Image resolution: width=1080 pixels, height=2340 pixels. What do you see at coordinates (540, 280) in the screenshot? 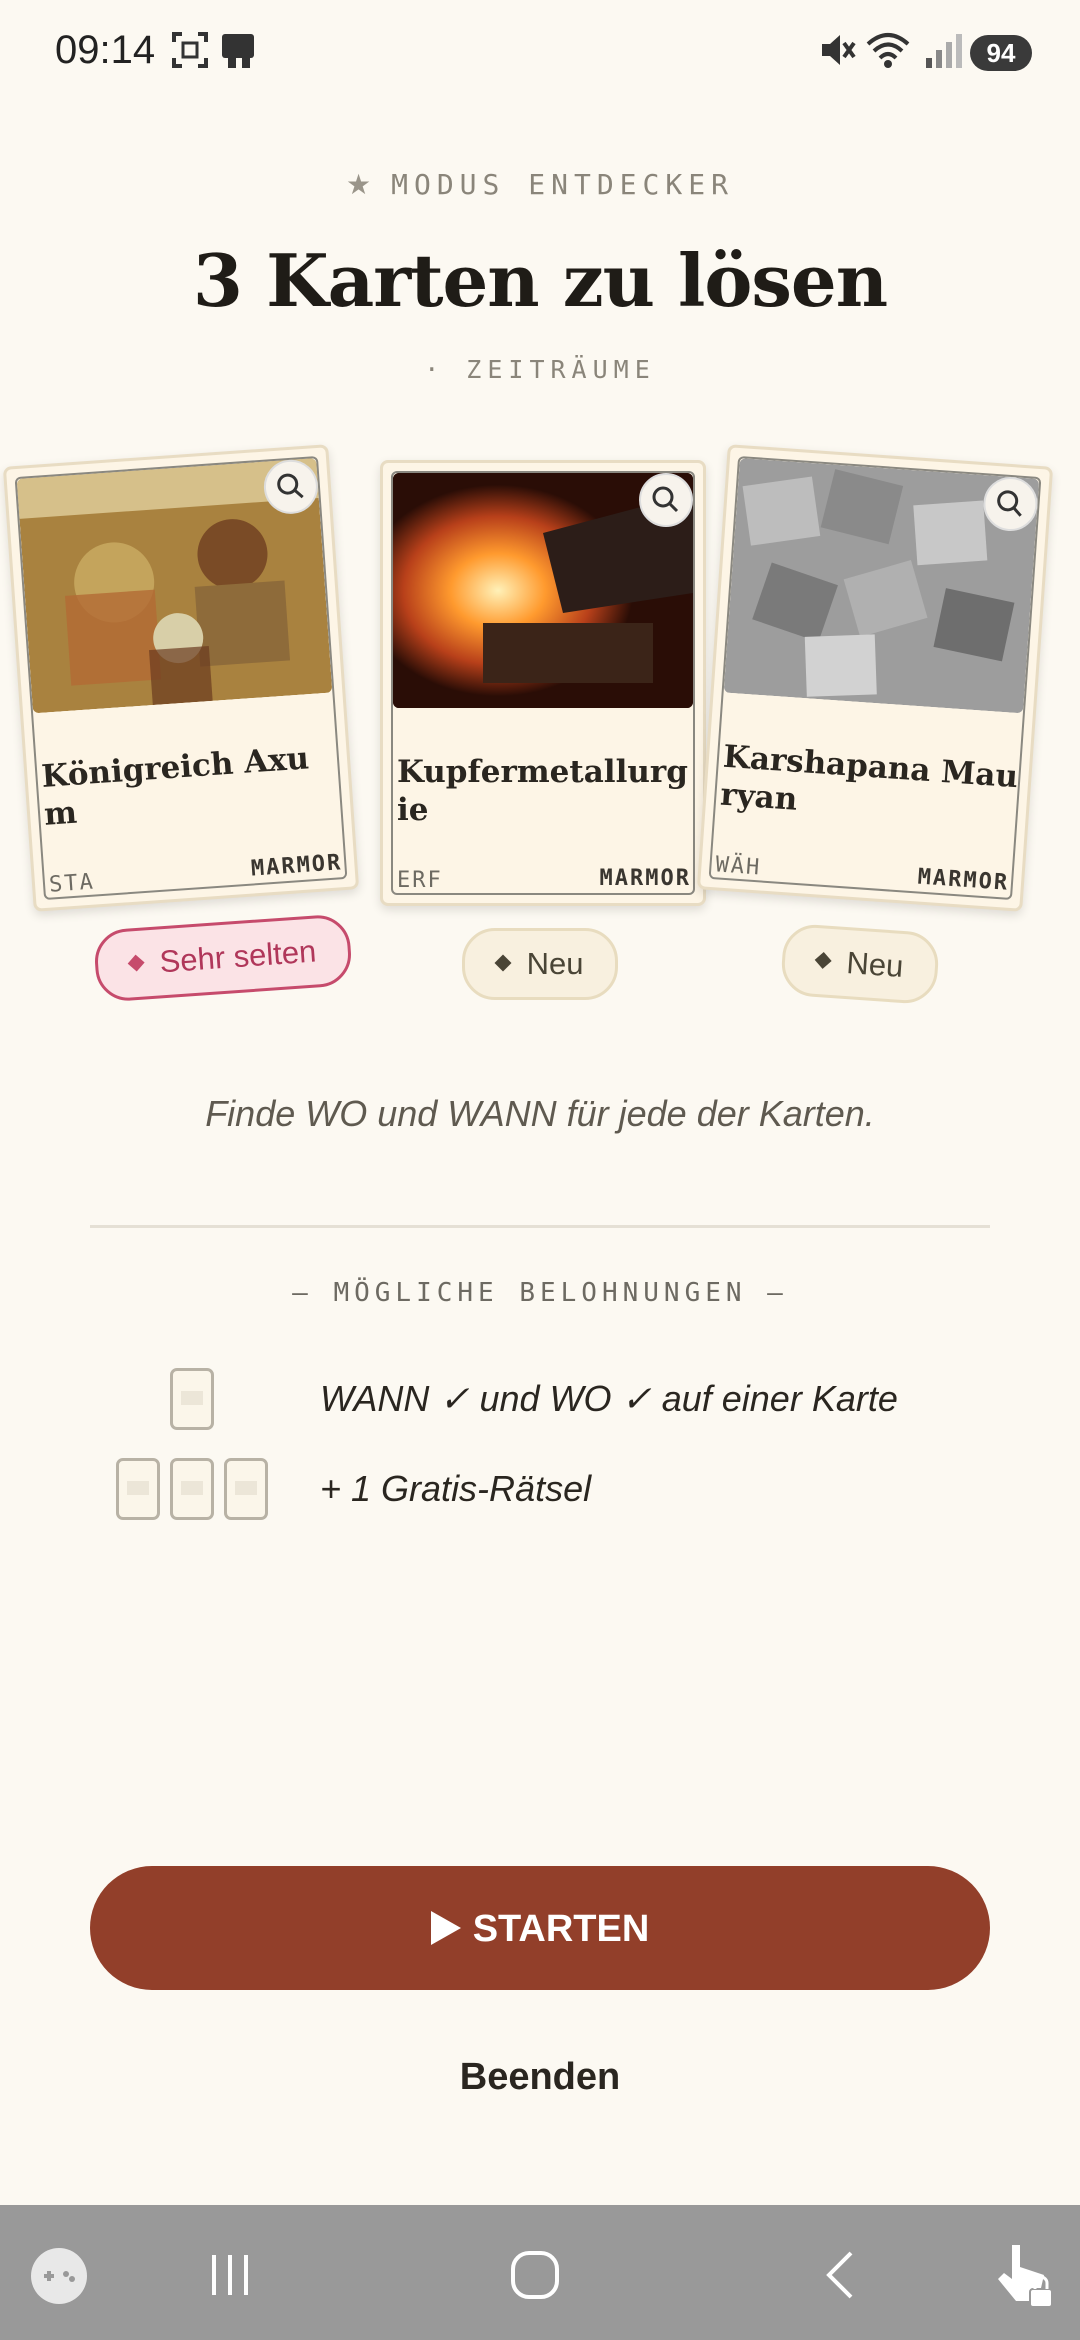
I see `page-title: 3 Karten zu lösen` at bounding box center [540, 280].